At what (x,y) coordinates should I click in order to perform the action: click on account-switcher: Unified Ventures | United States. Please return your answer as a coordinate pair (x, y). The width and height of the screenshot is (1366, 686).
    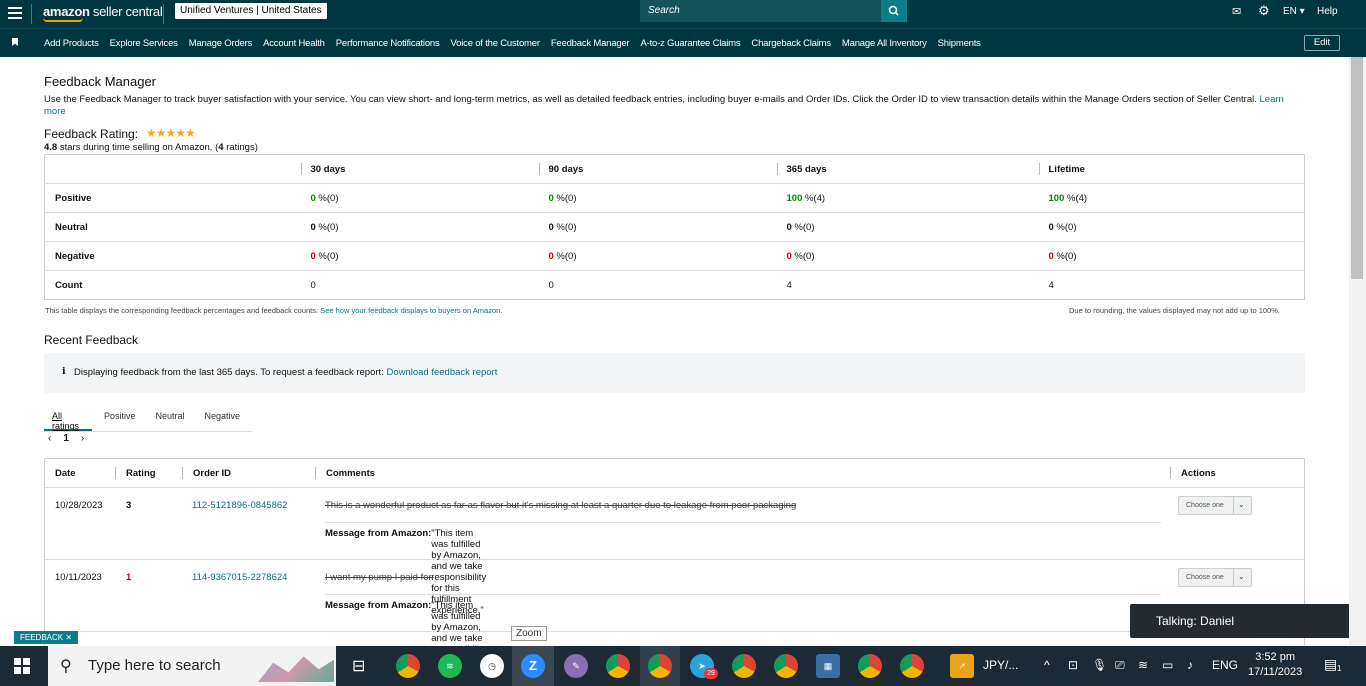
    Looking at the image, I should click on (251, 11).